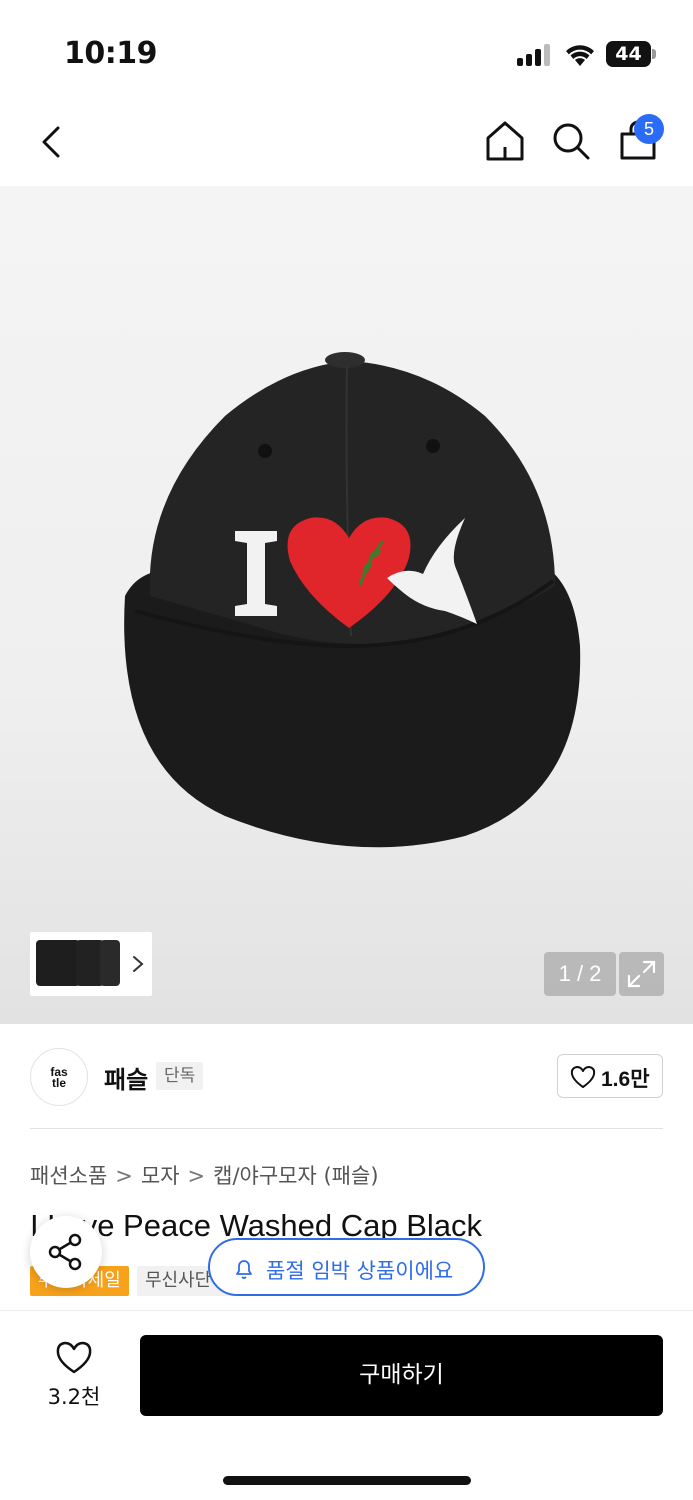  I want to click on home-icon, so click(505, 141).